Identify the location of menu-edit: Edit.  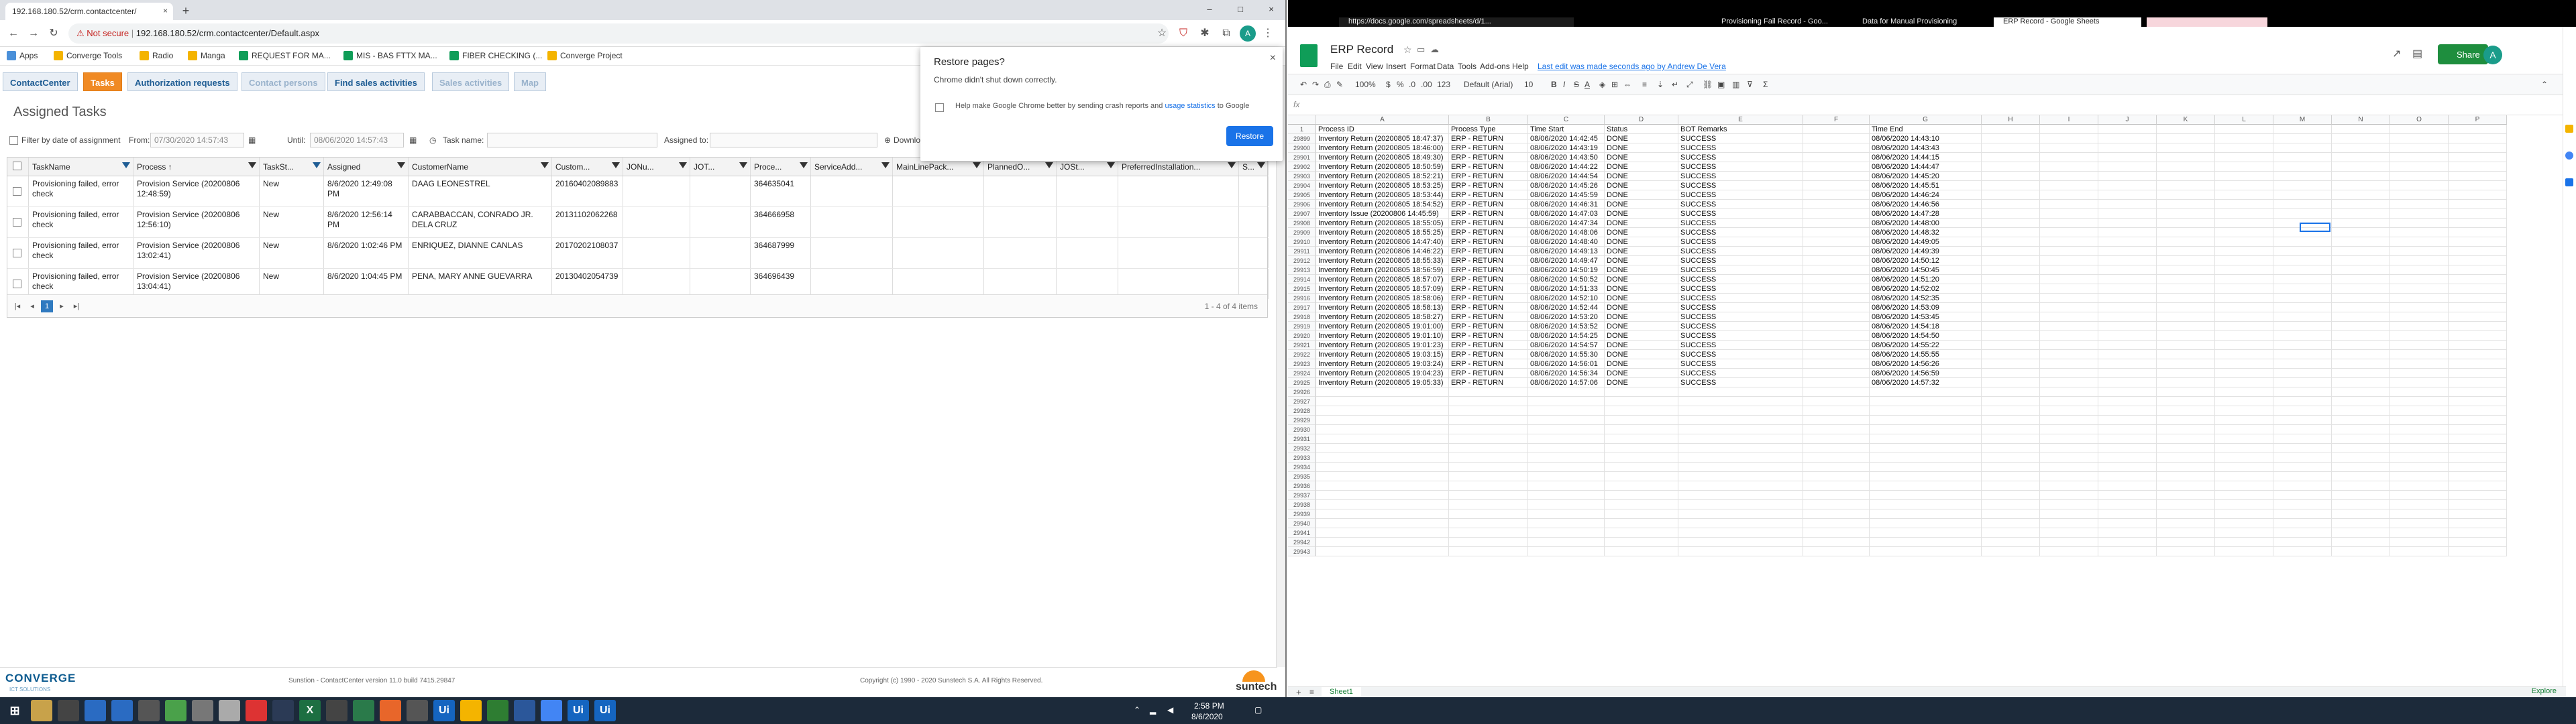
(1355, 66).